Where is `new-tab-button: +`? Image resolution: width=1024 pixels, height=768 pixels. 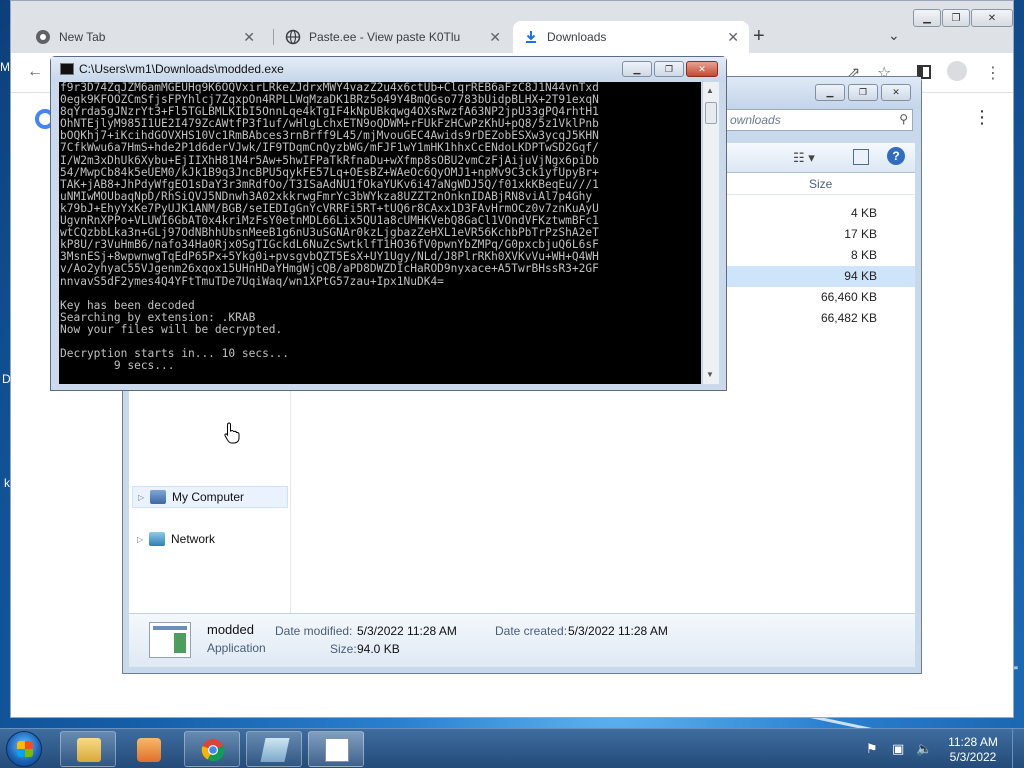
new-tab-button: + is located at coordinates (759, 36).